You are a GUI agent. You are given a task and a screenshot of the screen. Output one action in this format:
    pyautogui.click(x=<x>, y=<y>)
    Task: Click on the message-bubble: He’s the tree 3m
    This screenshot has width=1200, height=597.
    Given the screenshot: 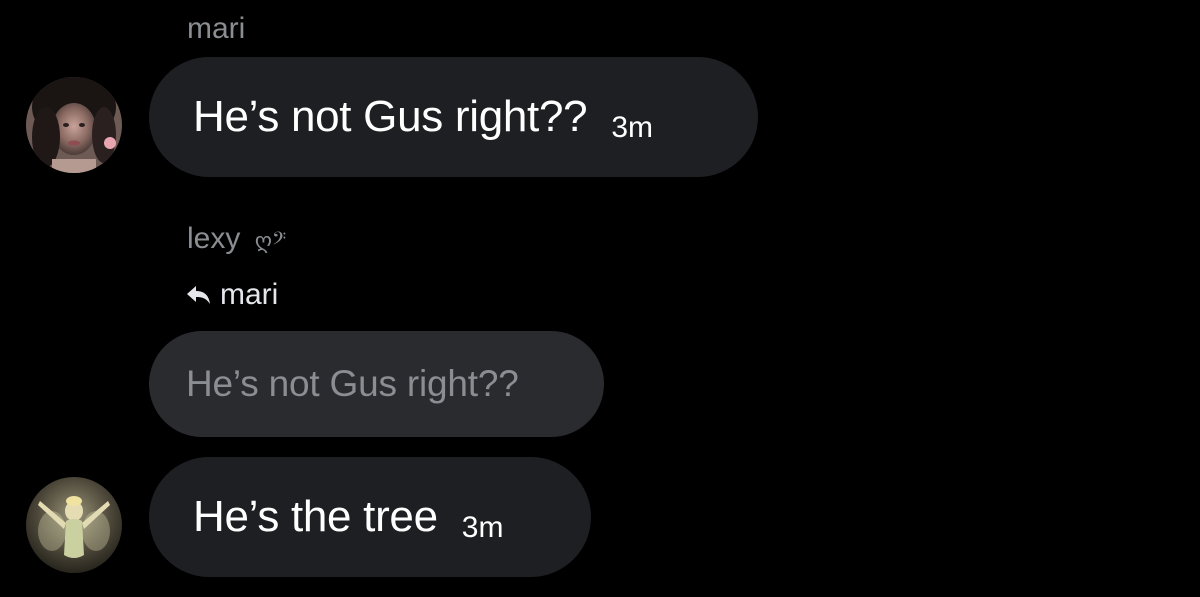 What is the action you would take?
    pyautogui.click(x=370, y=517)
    